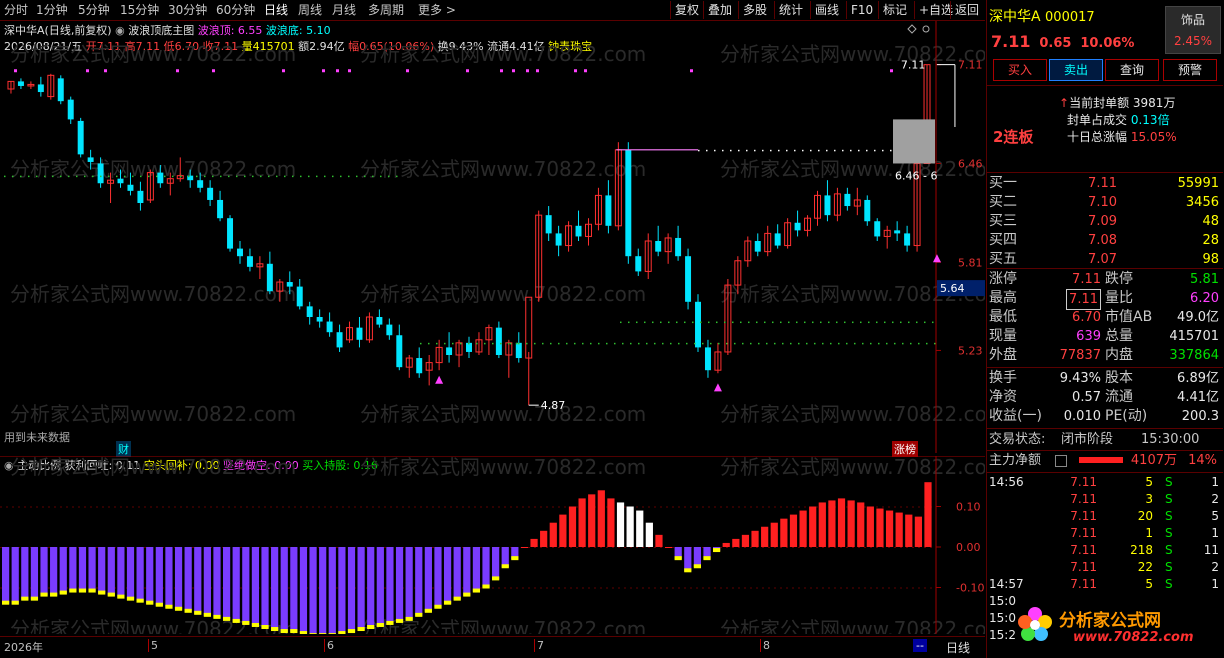  I want to click on period-tab-weekly: 周线, so click(310, 10).